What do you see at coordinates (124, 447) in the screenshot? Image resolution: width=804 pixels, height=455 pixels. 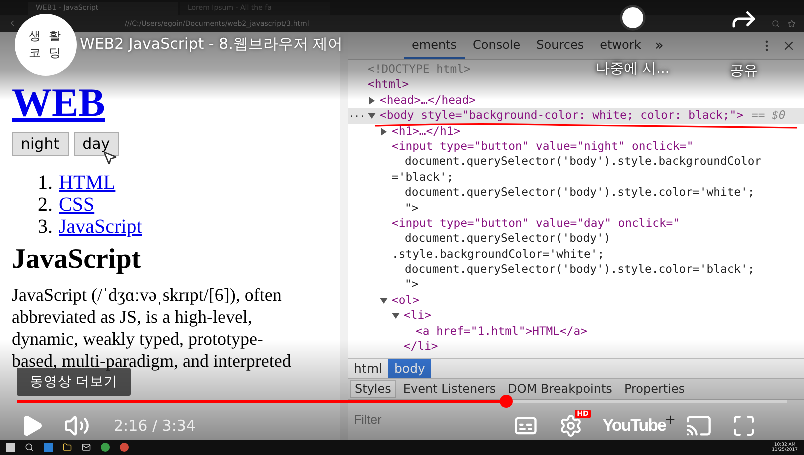 I see `round-app-icon` at bounding box center [124, 447].